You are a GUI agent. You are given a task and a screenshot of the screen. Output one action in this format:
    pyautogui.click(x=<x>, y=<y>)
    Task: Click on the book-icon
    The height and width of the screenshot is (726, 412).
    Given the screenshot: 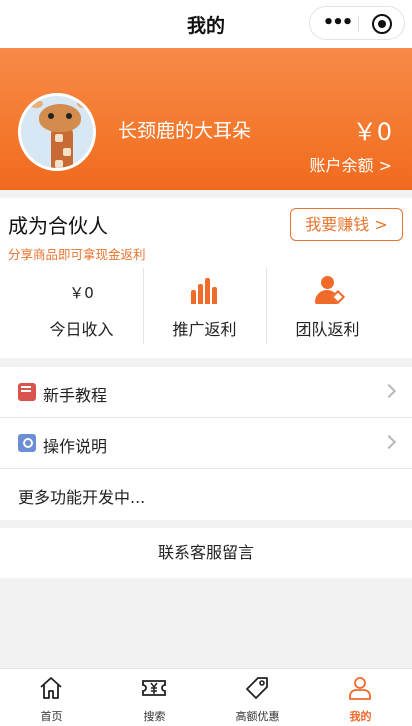 What is the action you would take?
    pyautogui.click(x=27, y=392)
    